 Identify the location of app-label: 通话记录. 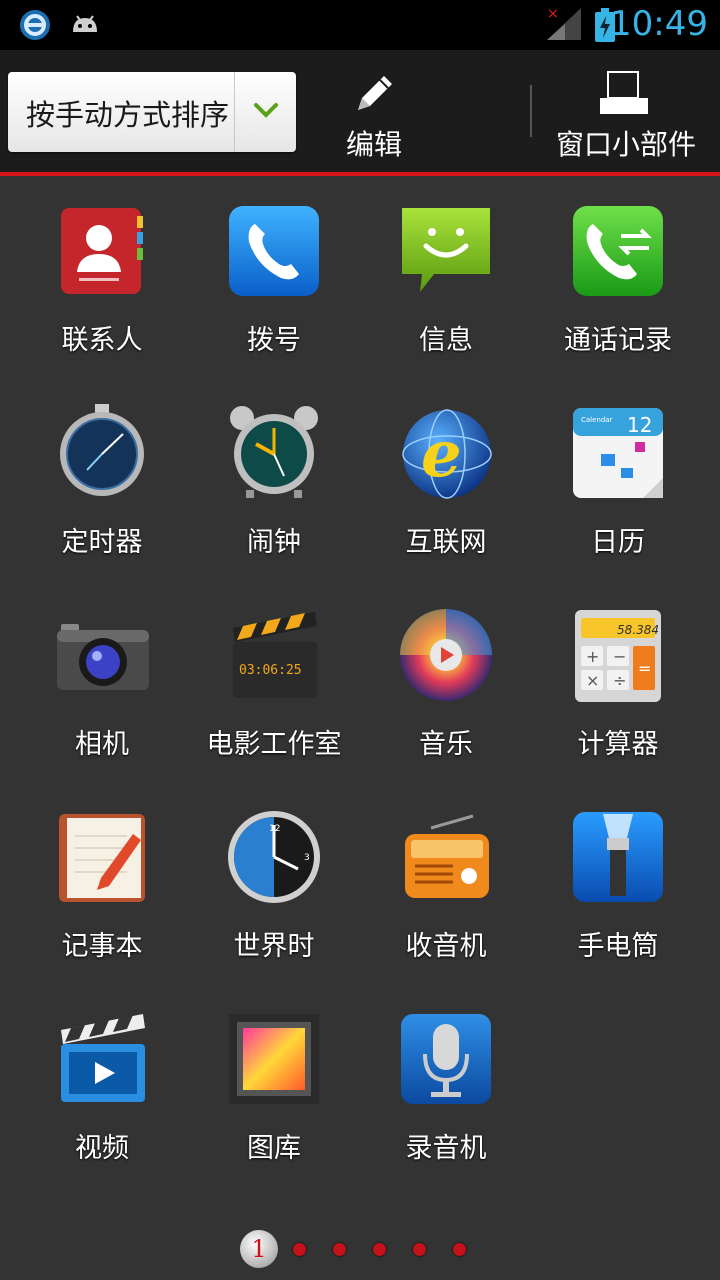
(618, 340).